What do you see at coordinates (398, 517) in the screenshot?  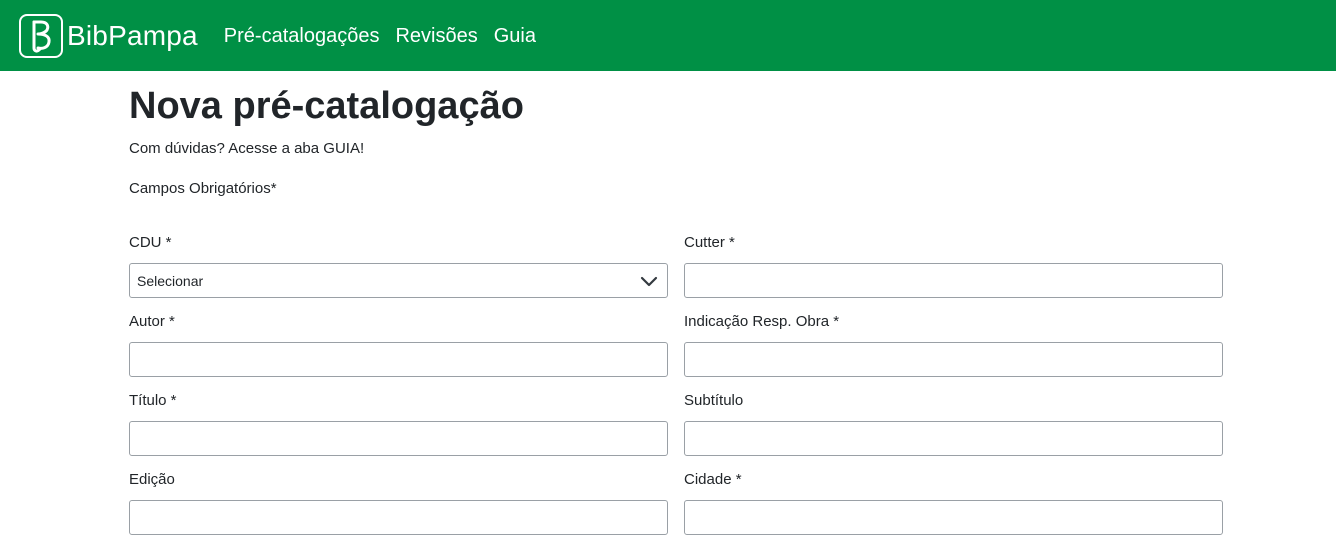 I see `edicao-input` at bounding box center [398, 517].